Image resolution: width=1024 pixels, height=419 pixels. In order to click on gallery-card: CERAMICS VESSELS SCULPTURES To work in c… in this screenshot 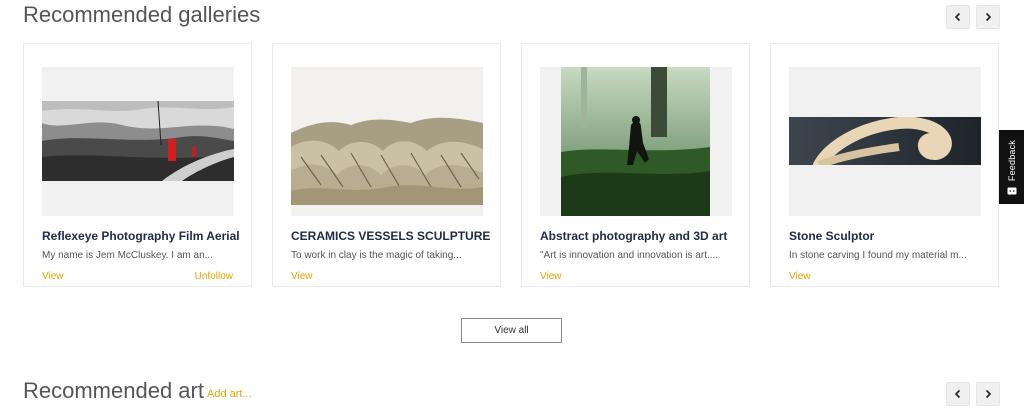, I will do `click(386, 165)`.